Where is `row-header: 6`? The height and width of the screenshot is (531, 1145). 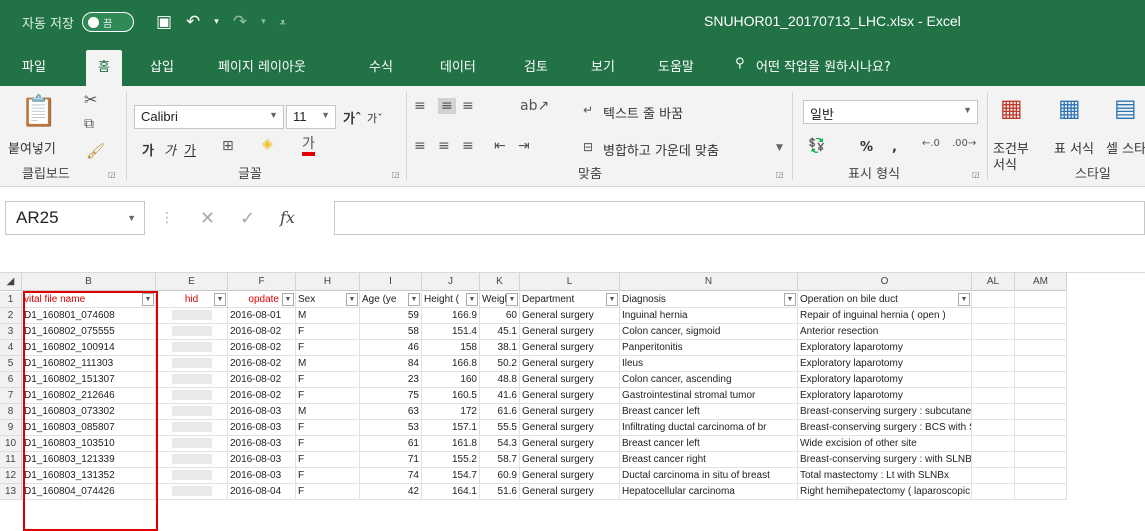
row-header: 6 is located at coordinates (11, 380).